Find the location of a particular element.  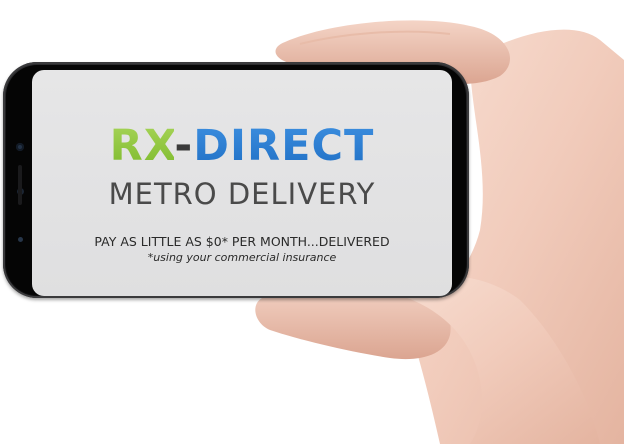

insurance-note: *using your commercial insurance is located at coordinates (242, 257).